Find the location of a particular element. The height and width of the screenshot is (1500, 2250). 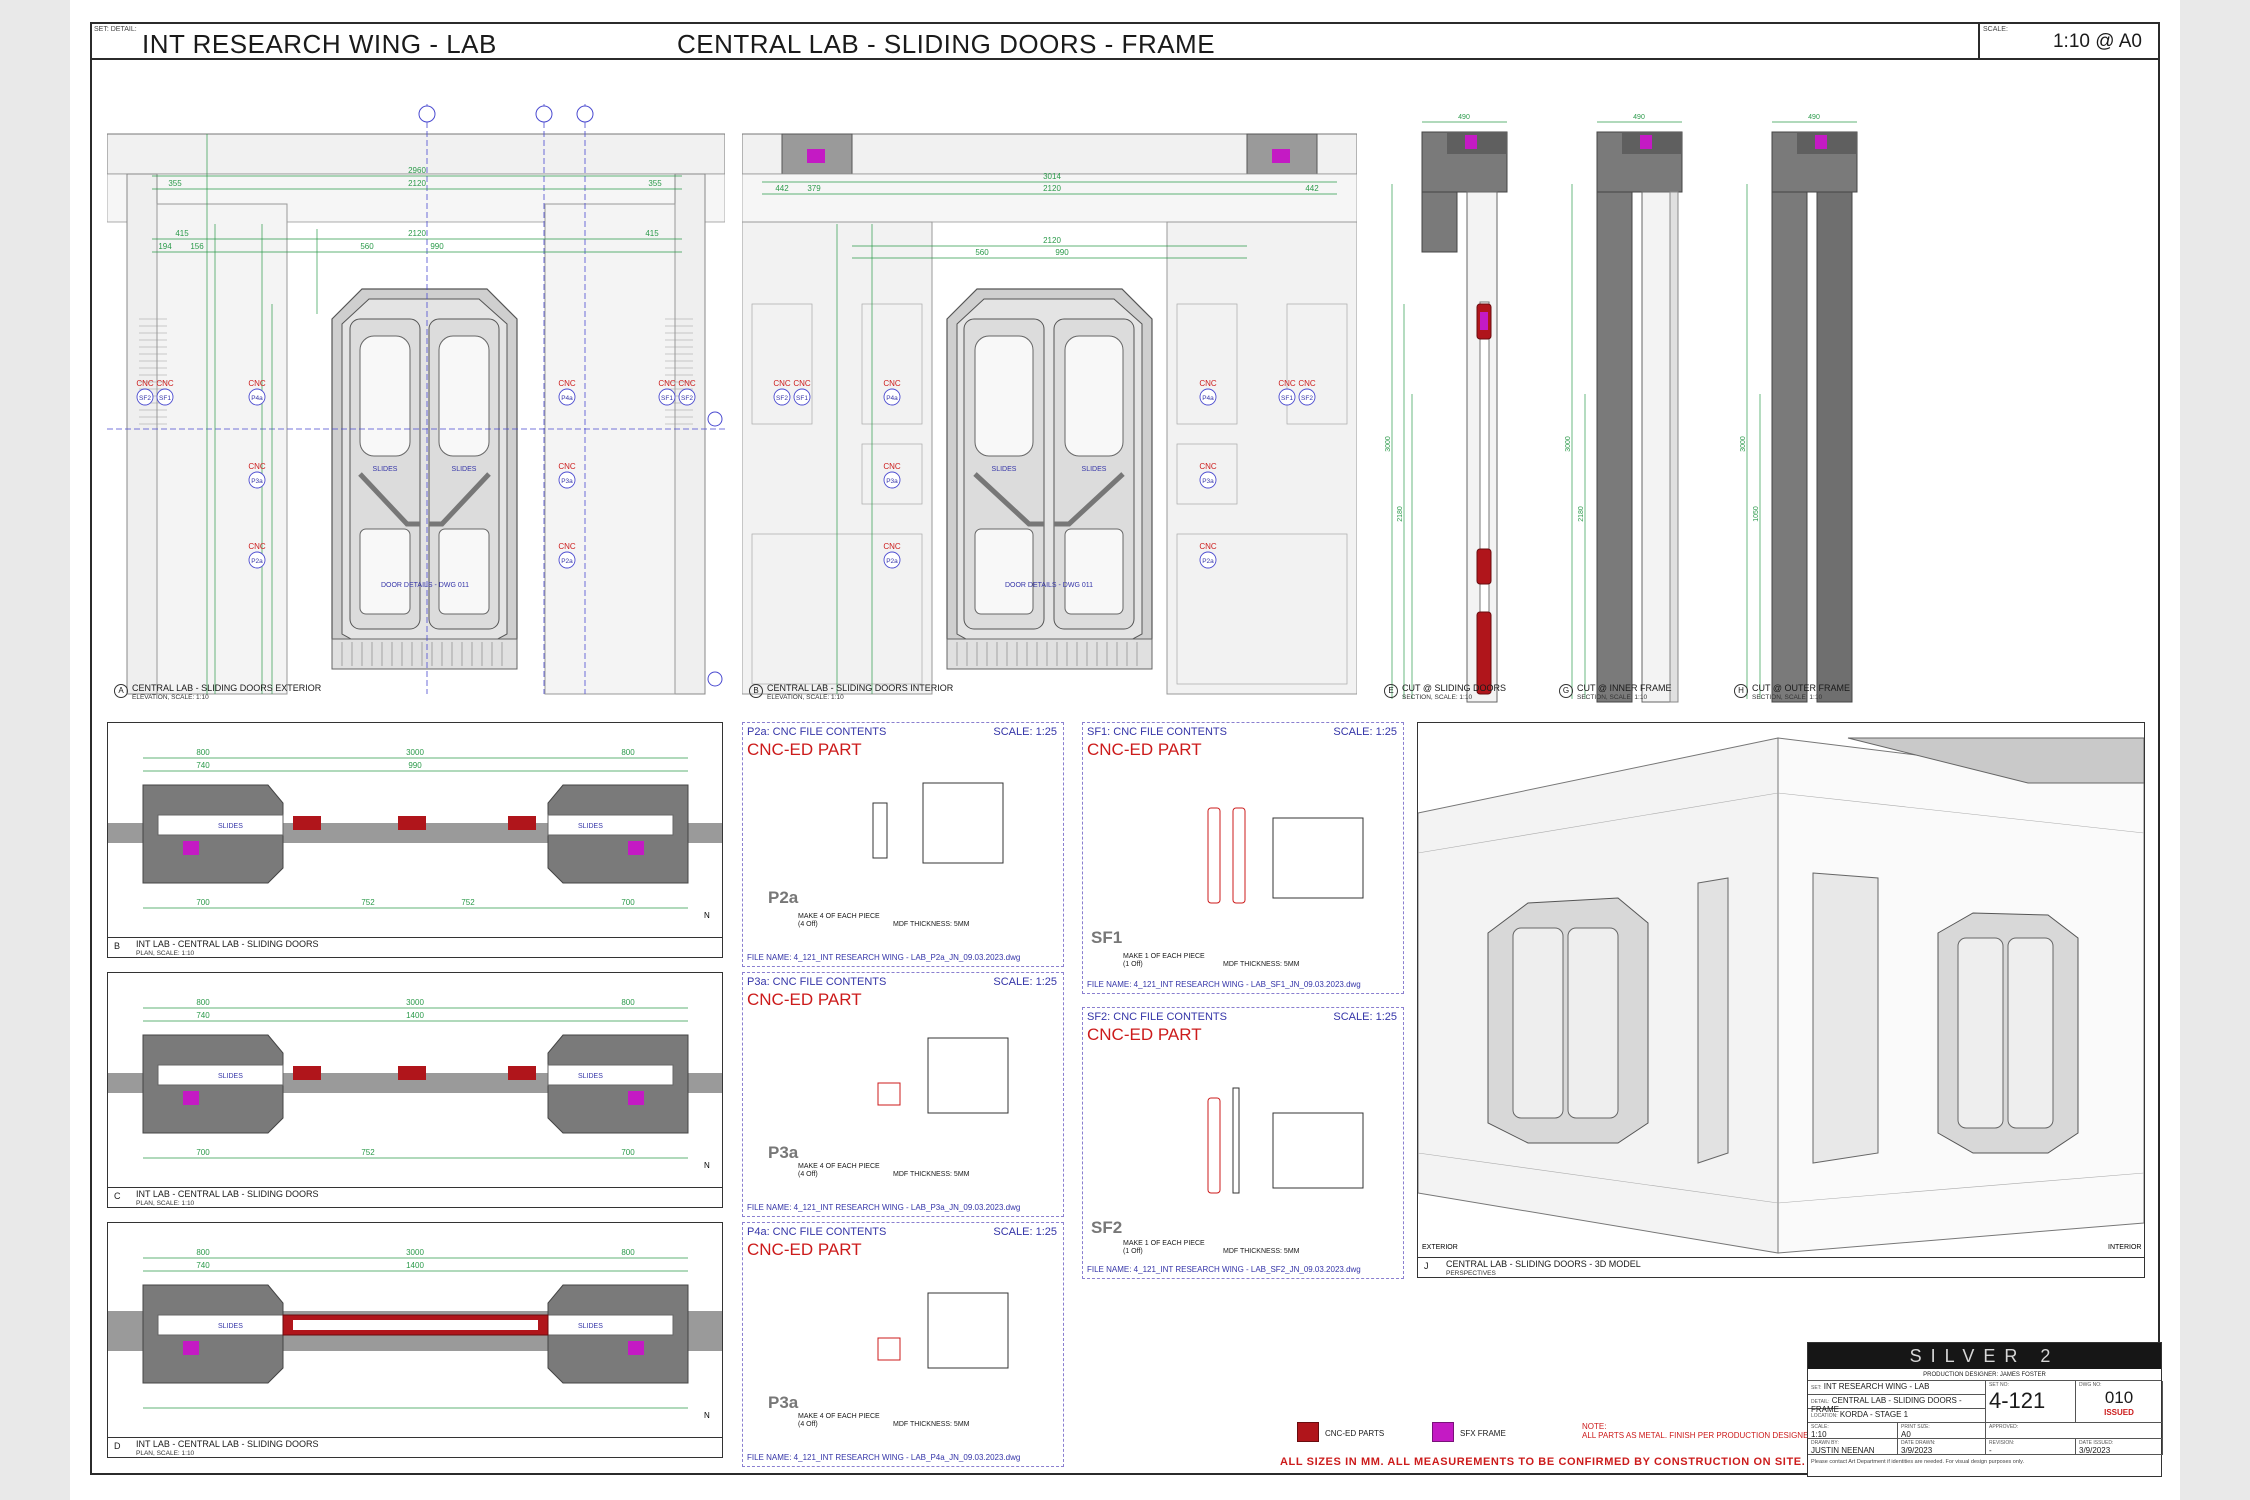

section-sliding-doors: 490 3000 2180 is located at coordinates (1446, 408).